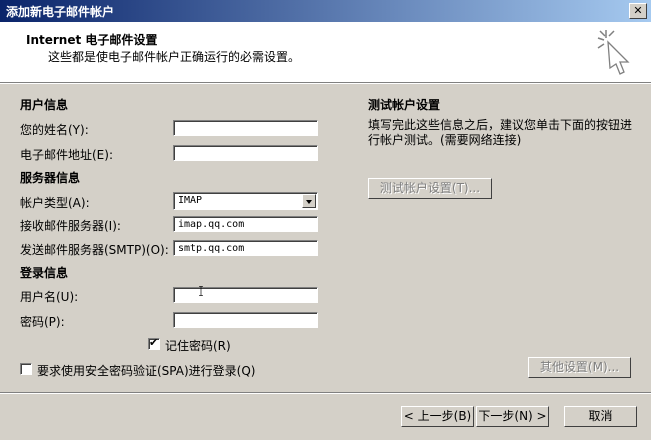 The image size is (651, 440). What do you see at coordinates (26, 369) in the screenshot?
I see `spa-checkbox` at bounding box center [26, 369].